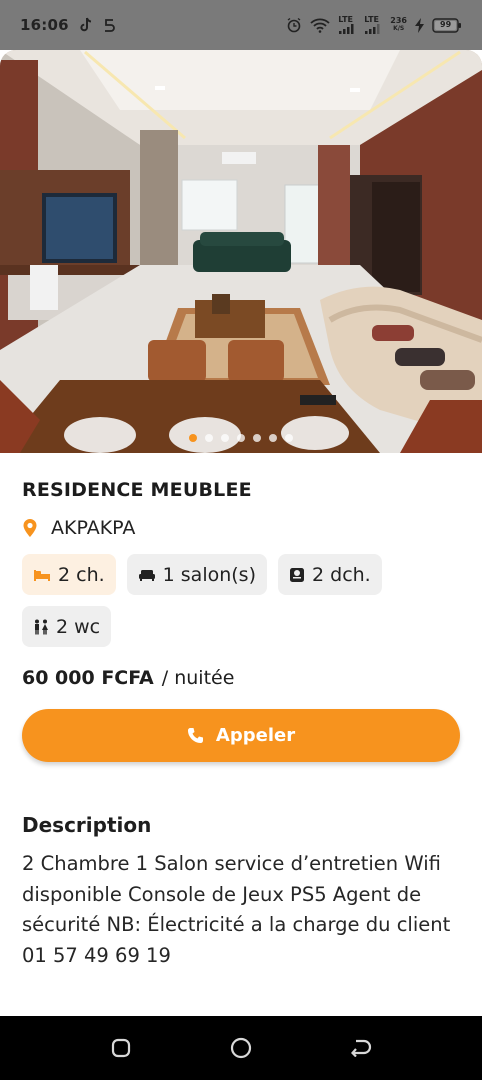  I want to click on price-value: 60 000 FCFA, so click(88, 678).